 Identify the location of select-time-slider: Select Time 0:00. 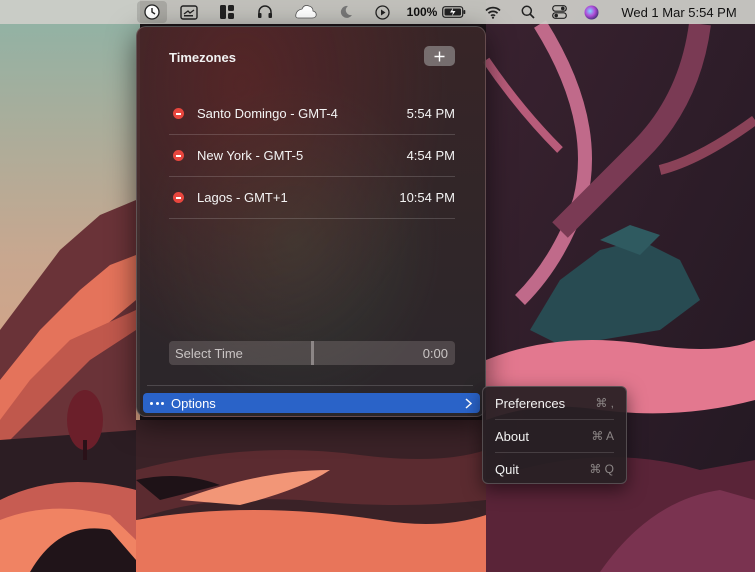
(312, 353).